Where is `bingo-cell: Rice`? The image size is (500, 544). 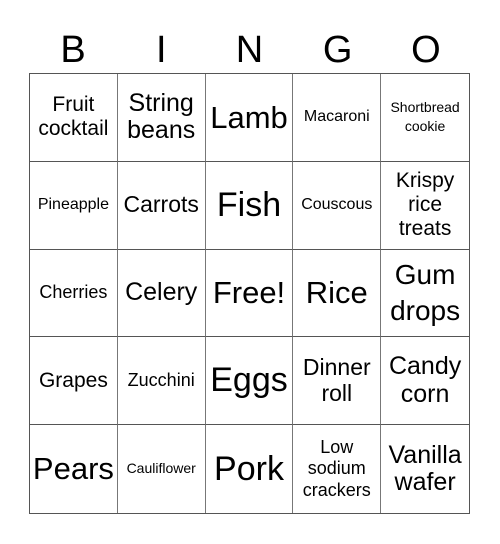
bingo-cell: Rice is located at coordinates (337, 293).